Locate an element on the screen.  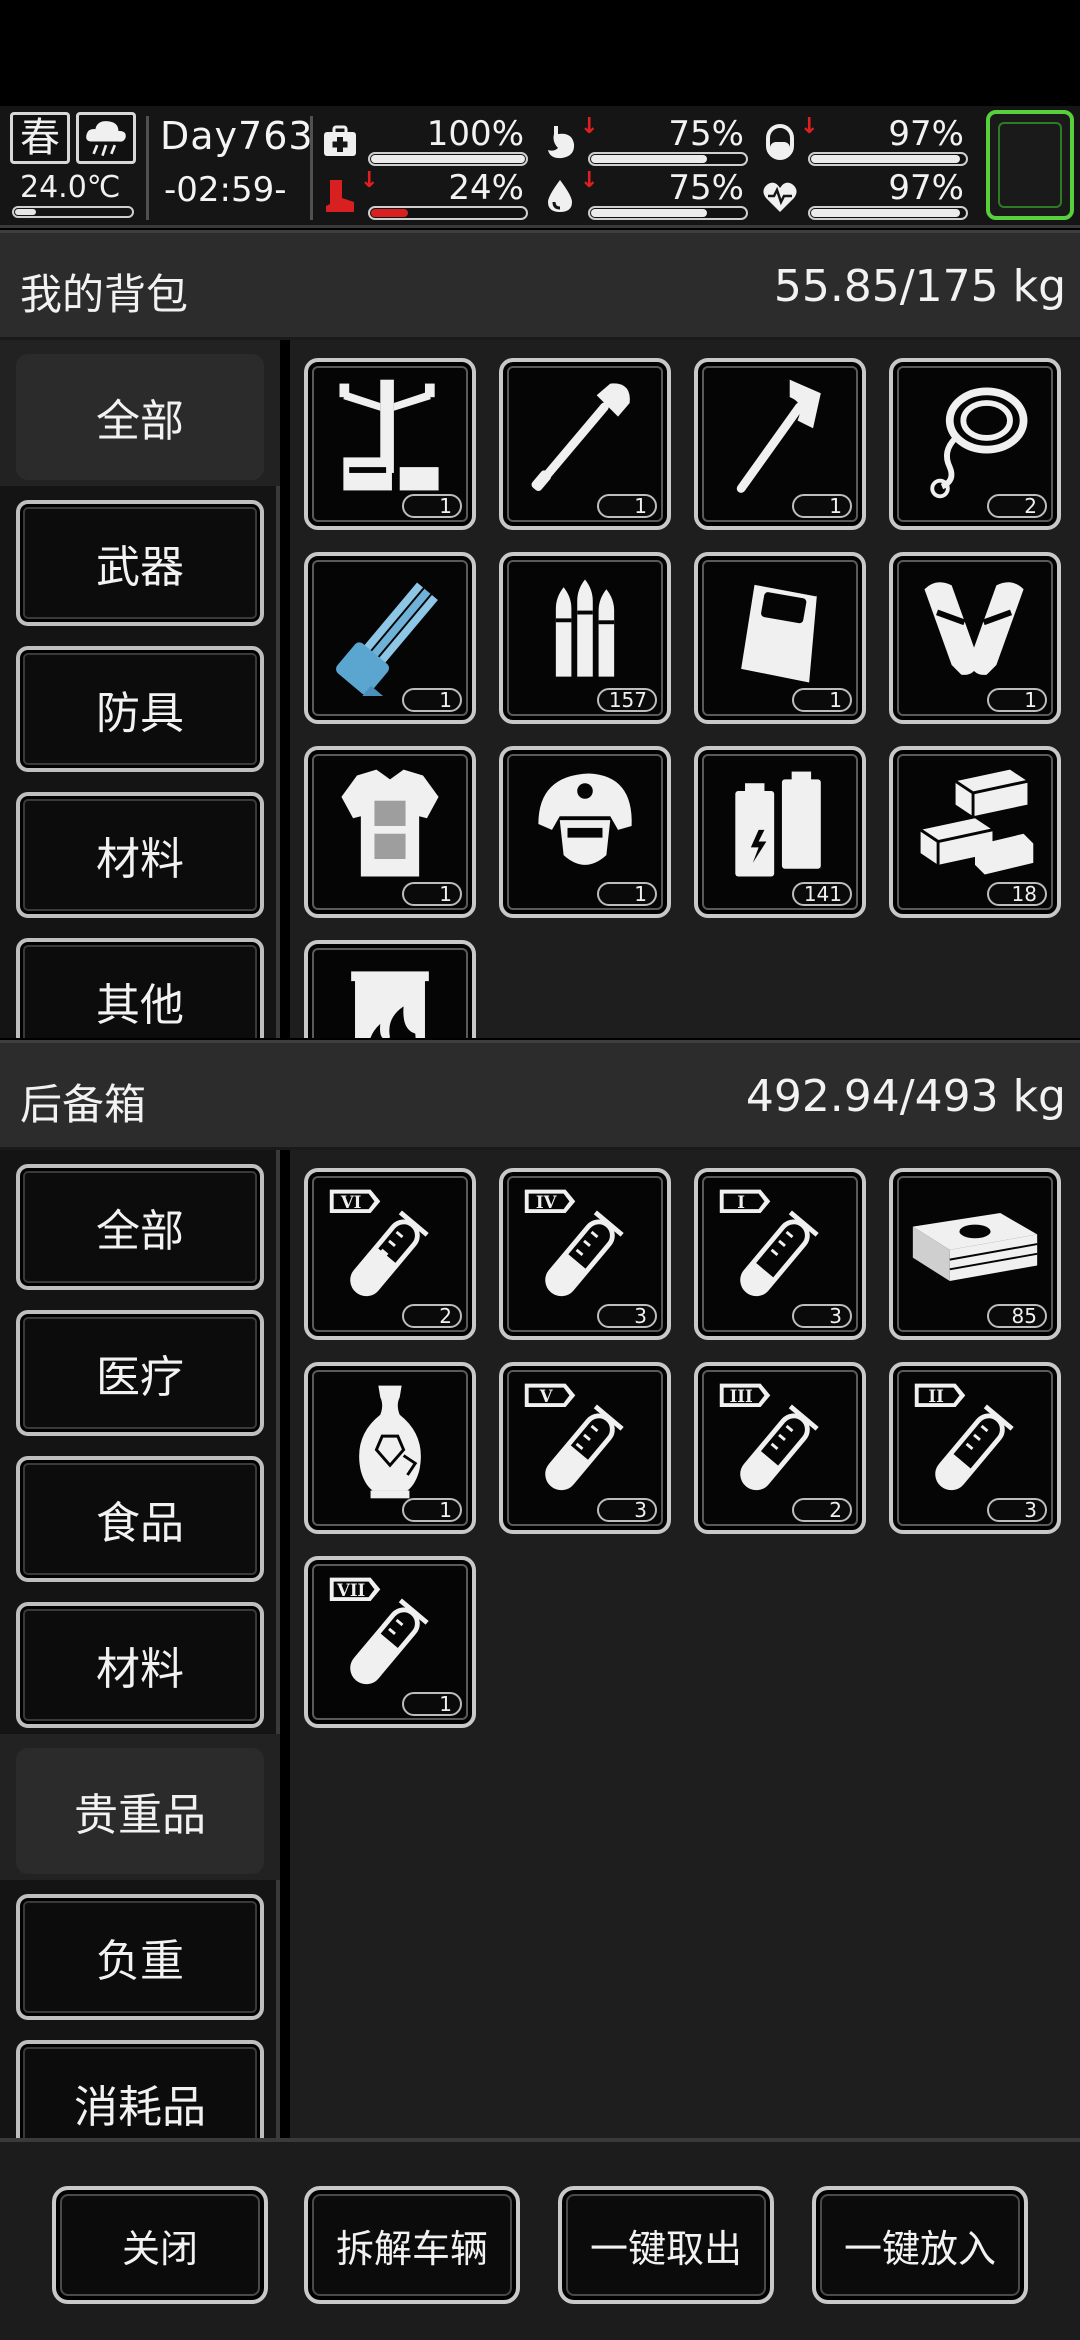
svg-text: II is located at coordinates (935, 1396).